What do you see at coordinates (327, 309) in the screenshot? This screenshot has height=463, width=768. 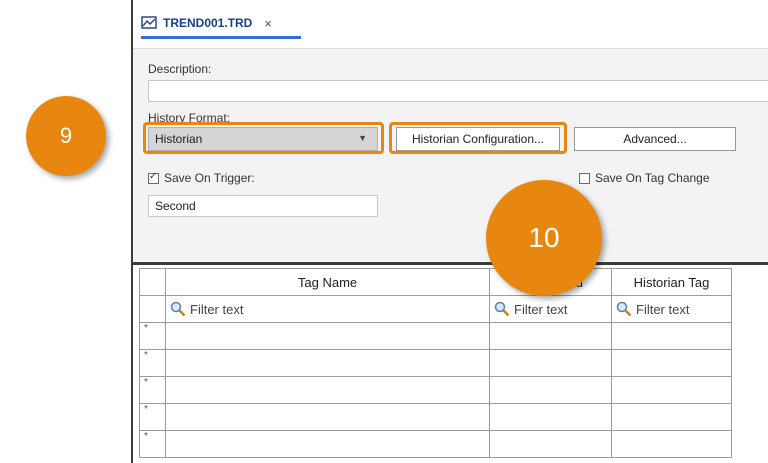 I see `filter-tag-name: Filter text` at bounding box center [327, 309].